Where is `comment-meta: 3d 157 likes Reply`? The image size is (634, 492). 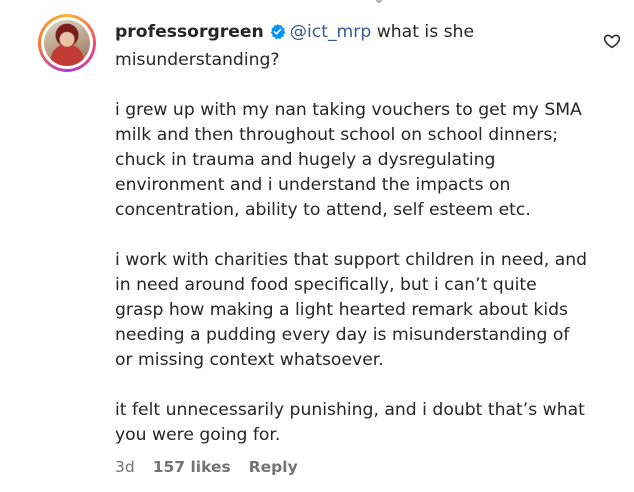
comment-meta: 3d 157 likes Reply is located at coordinates (206, 467).